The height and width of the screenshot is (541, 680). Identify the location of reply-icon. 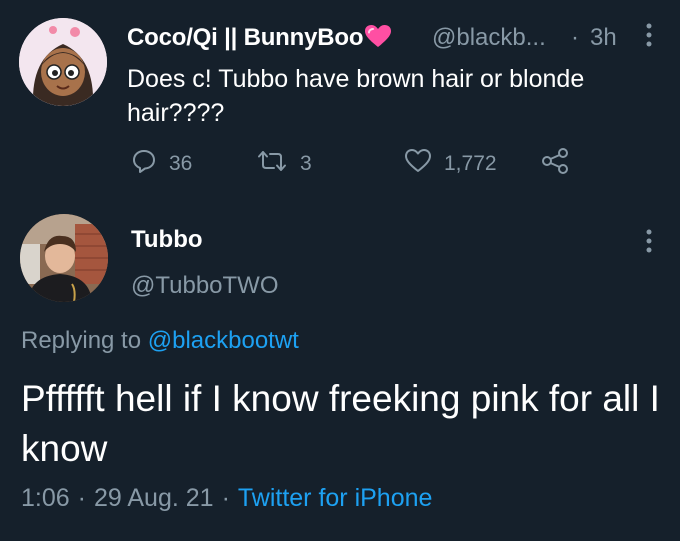
(144, 164).